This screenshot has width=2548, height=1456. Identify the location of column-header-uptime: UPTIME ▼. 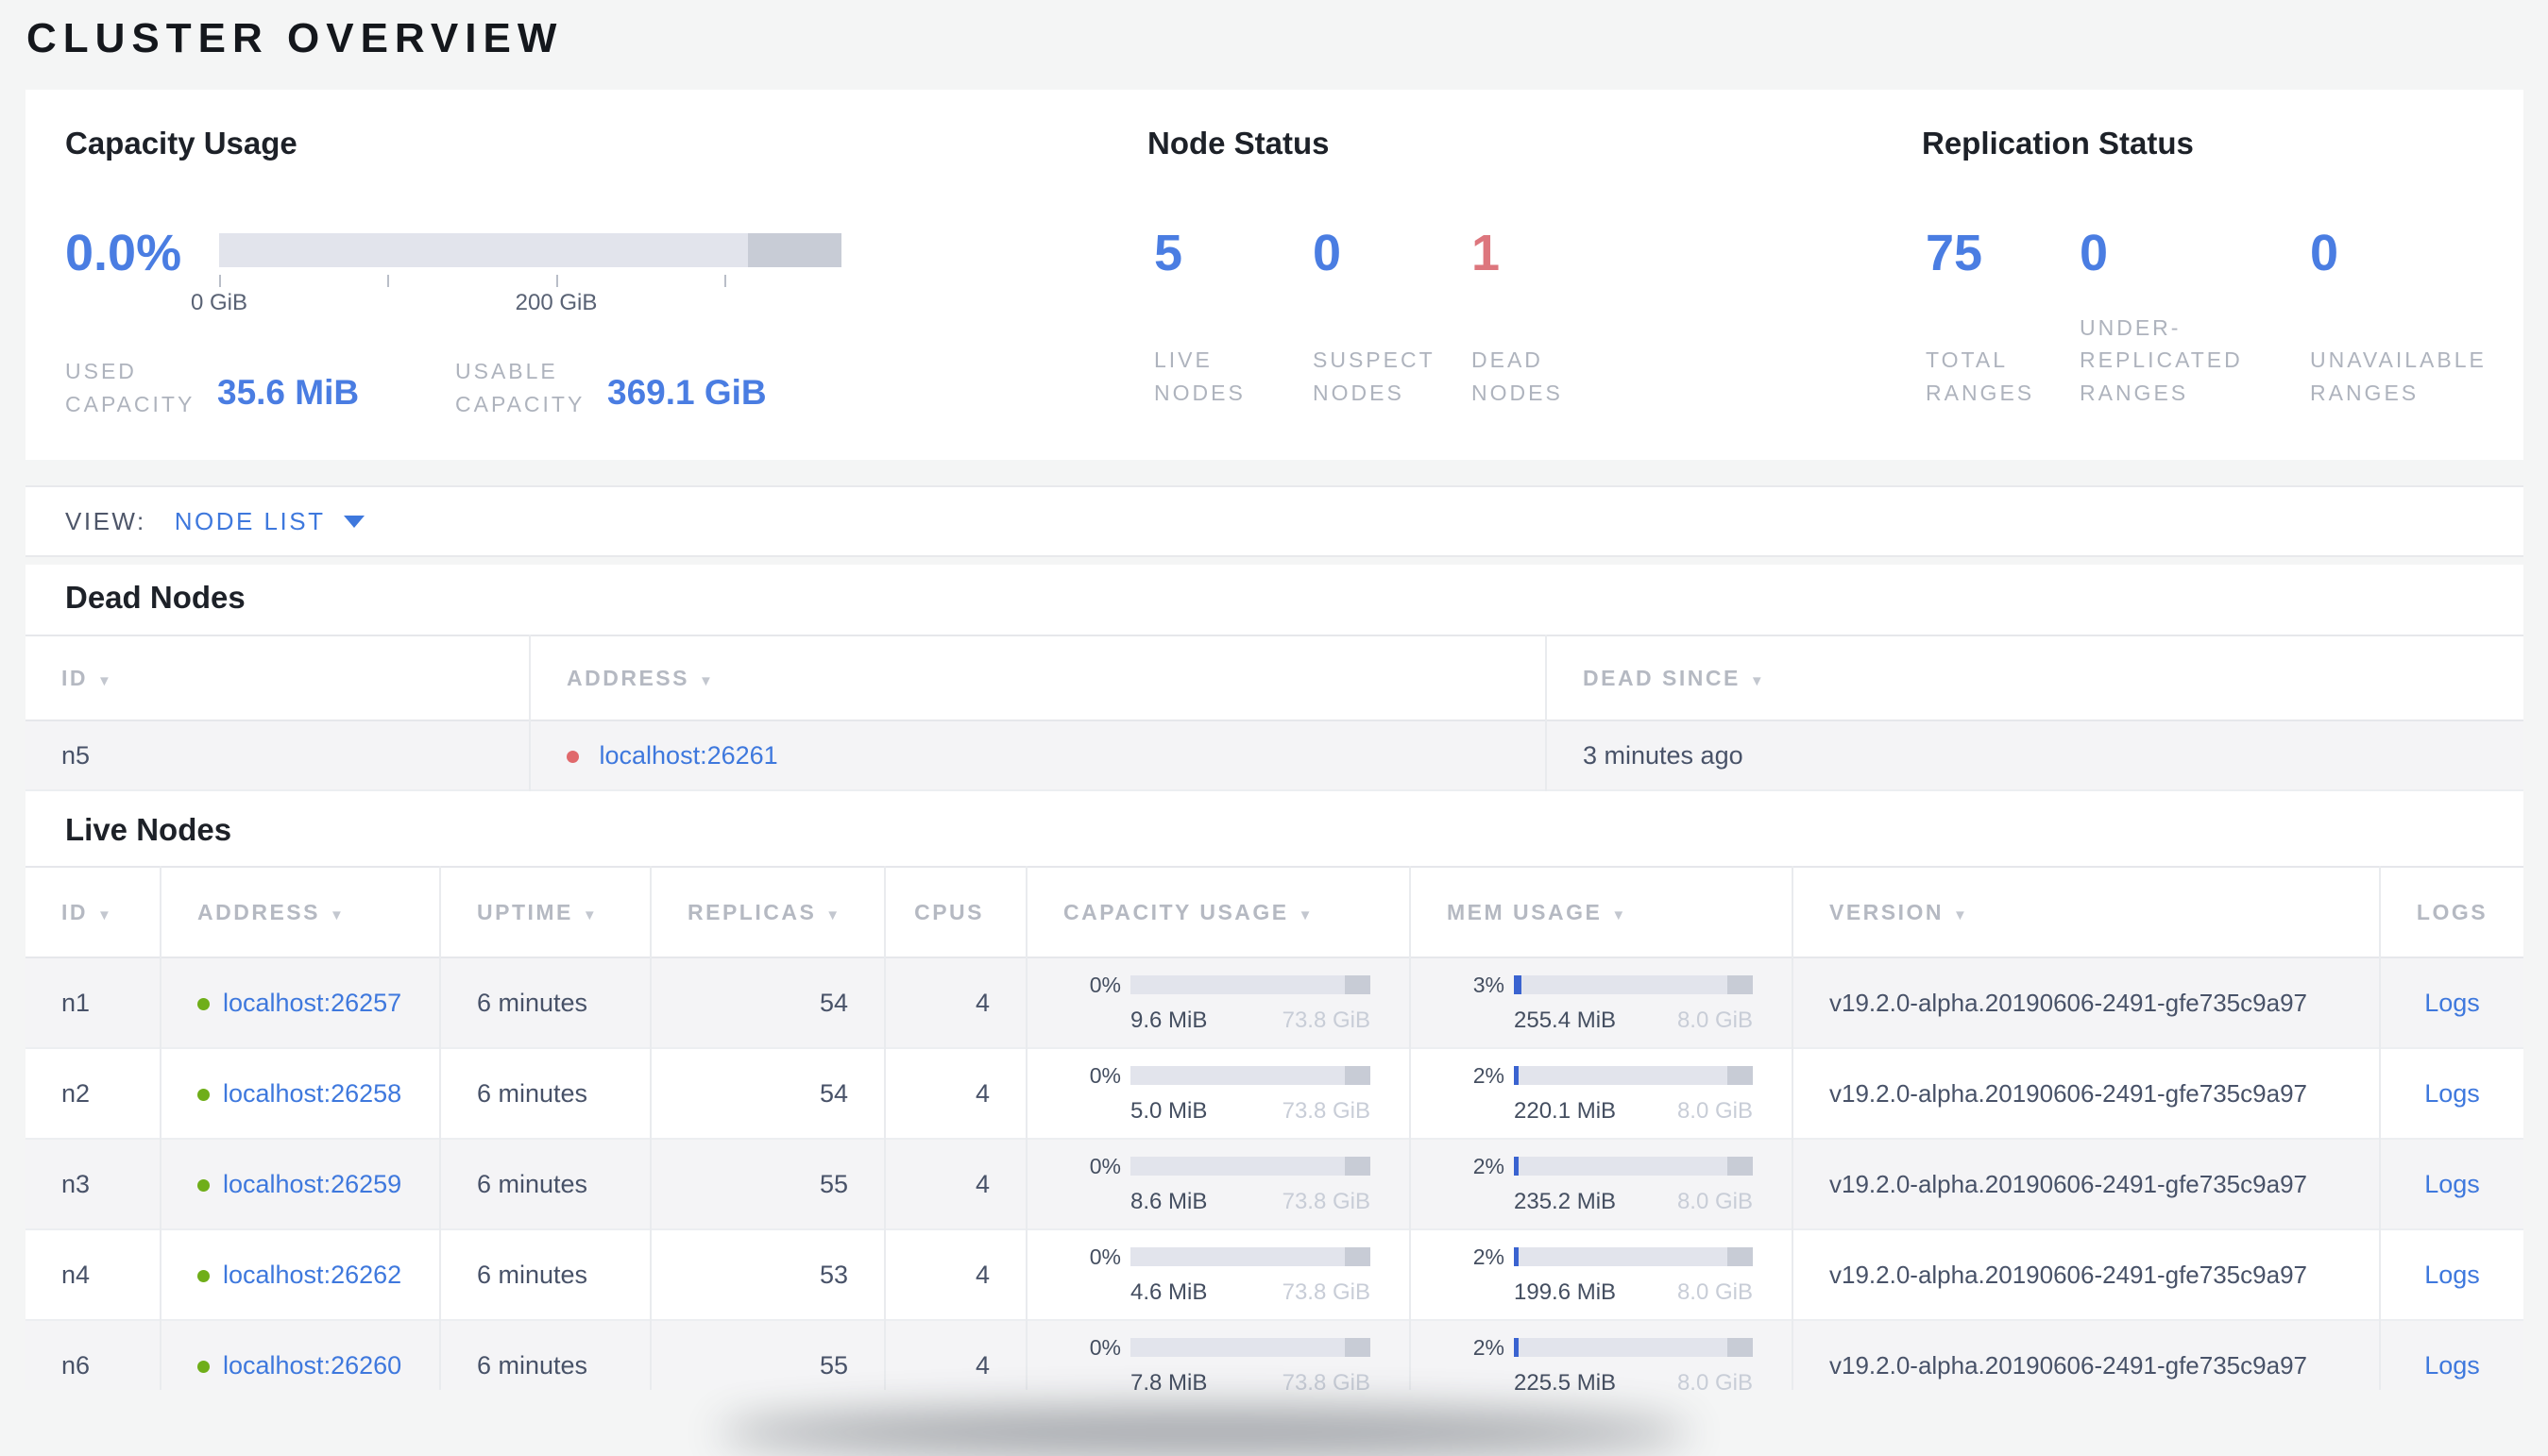
(546, 912).